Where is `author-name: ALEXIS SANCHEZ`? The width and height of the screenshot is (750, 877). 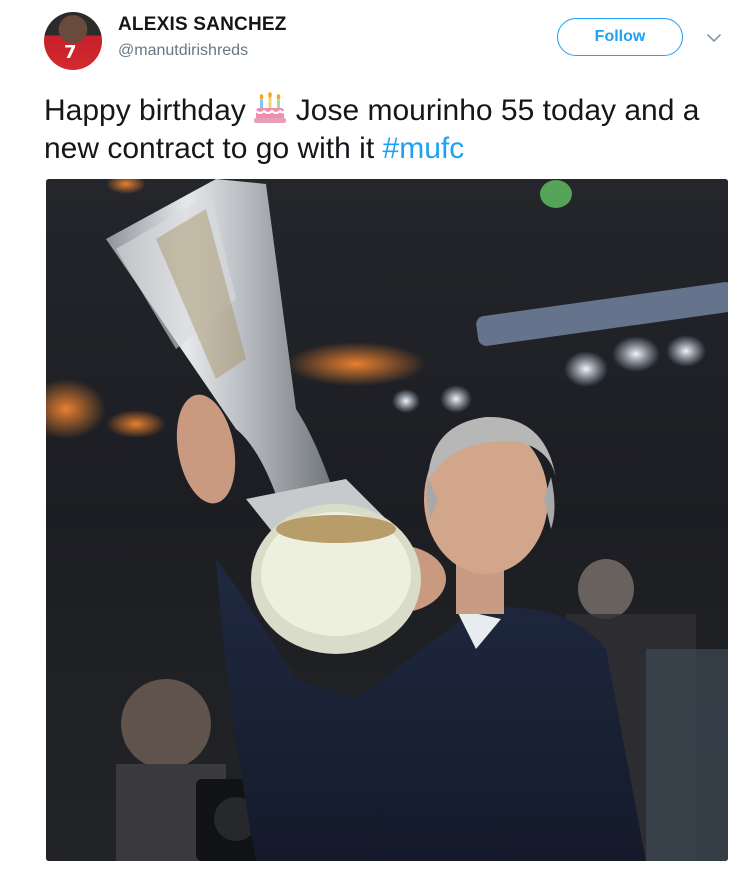 author-name: ALEXIS SANCHEZ is located at coordinates (202, 25).